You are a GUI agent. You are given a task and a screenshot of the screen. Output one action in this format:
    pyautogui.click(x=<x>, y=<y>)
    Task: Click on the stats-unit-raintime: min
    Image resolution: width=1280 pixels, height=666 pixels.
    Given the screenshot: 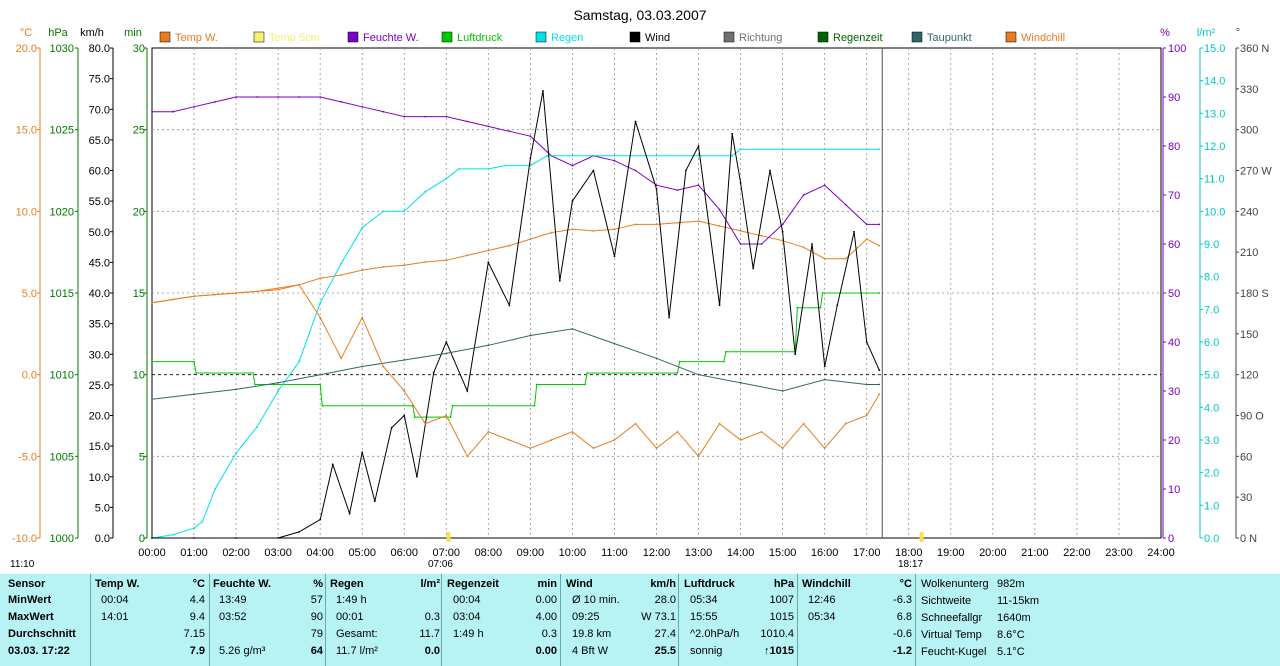 What is the action you would take?
    pyautogui.click(x=547, y=584)
    